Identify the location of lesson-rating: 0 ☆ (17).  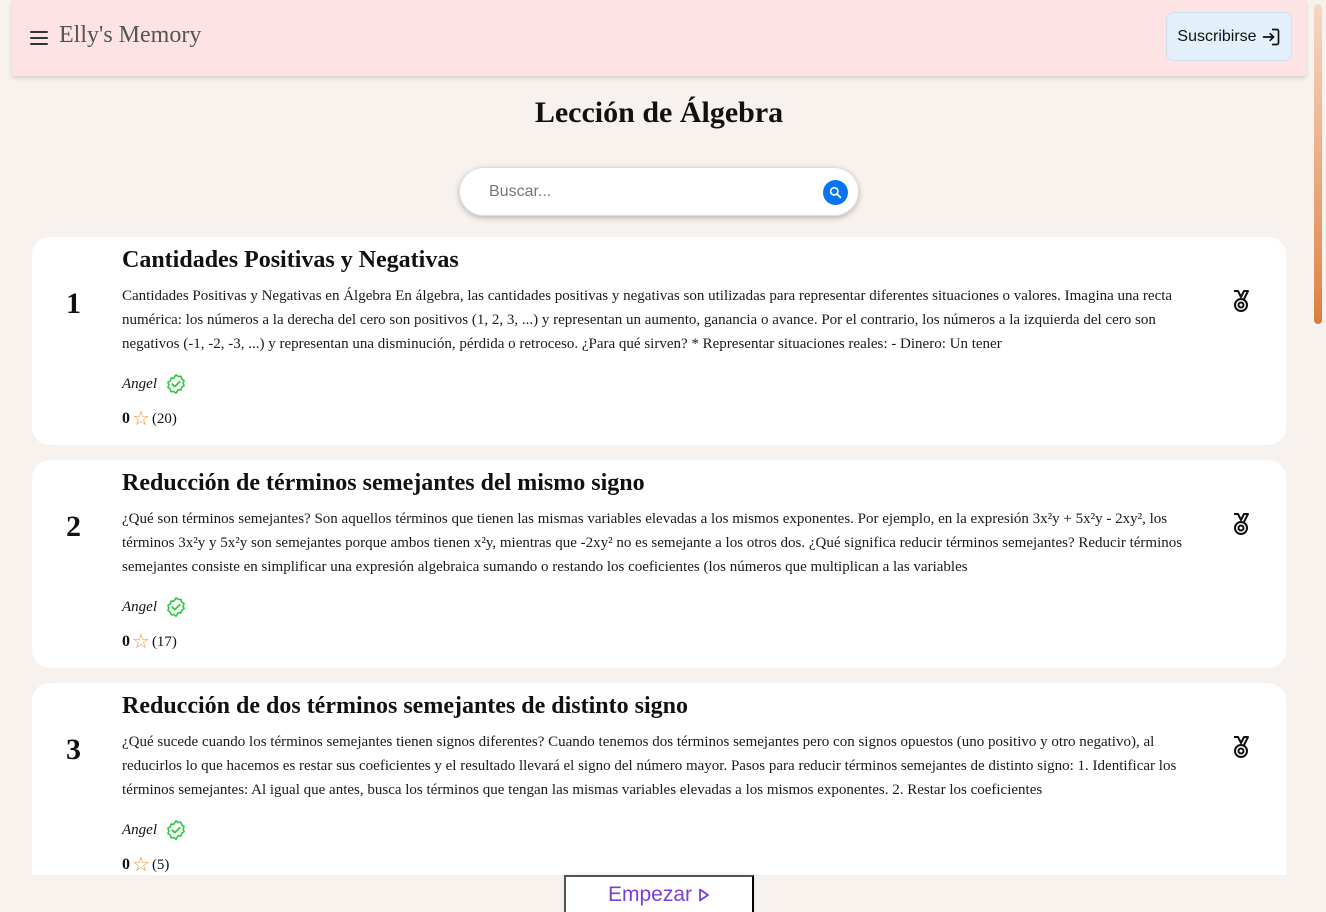
(149, 642).